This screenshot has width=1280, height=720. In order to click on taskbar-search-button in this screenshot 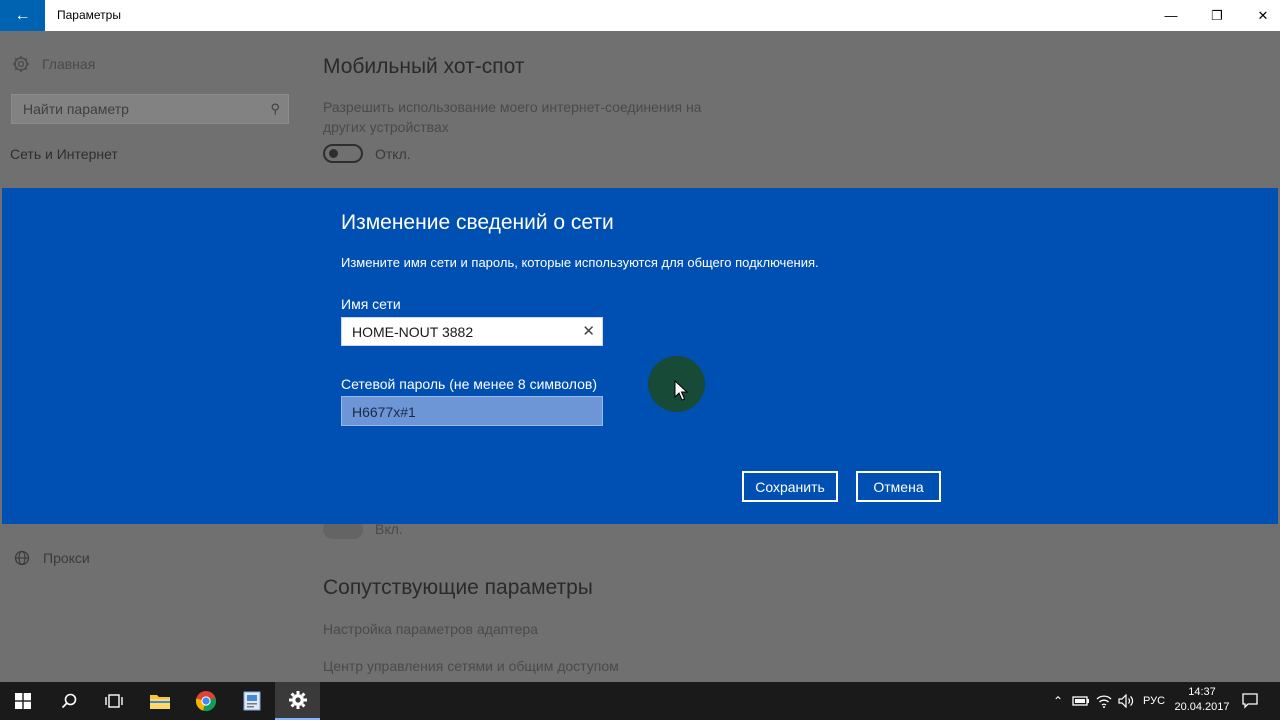, I will do `click(68, 701)`.